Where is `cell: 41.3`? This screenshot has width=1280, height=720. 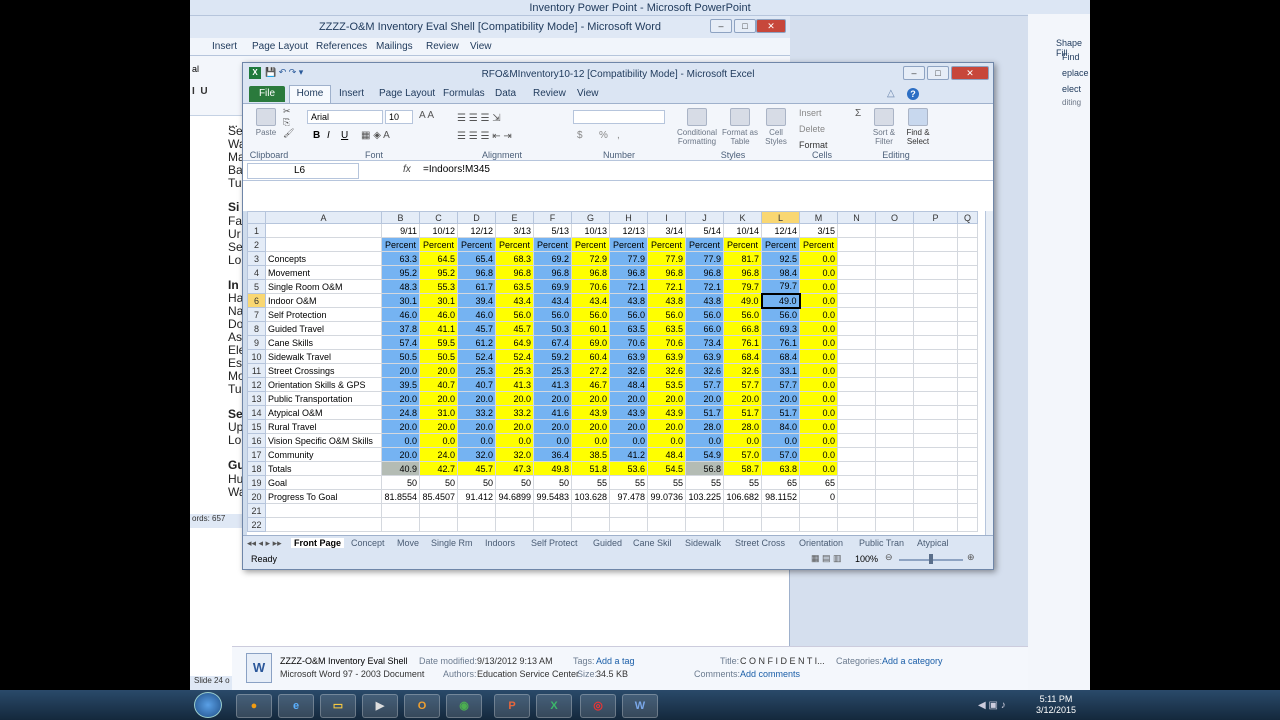
cell: 41.3 is located at coordinates (514, 384).